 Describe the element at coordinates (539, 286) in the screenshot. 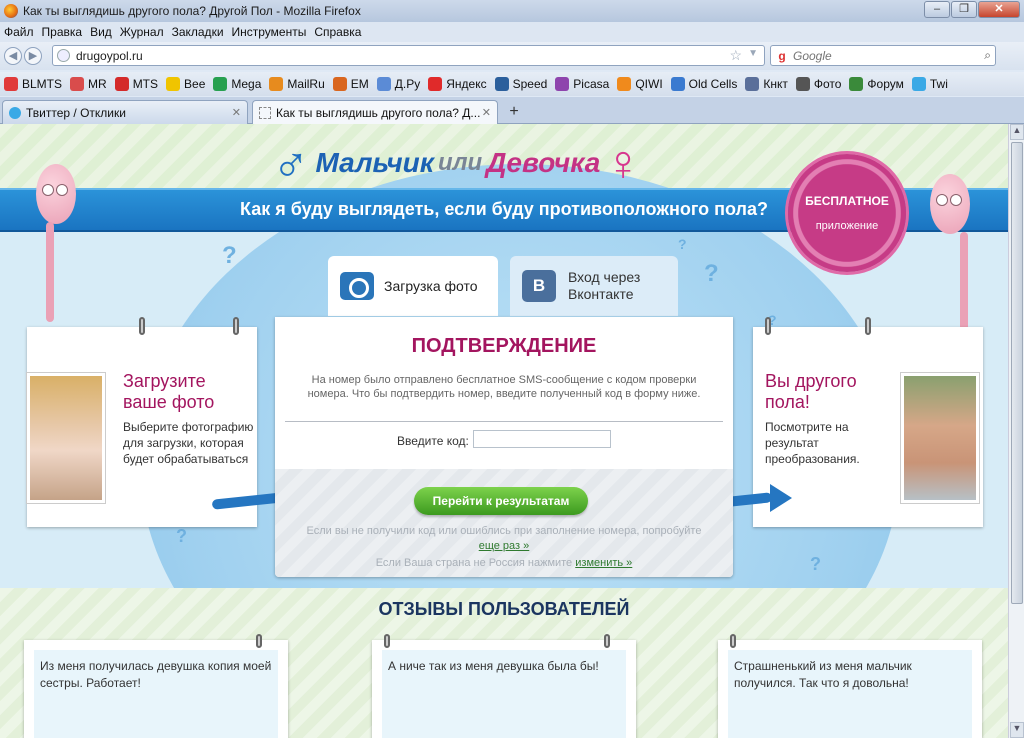

I see `vk-icon: B` at that location.